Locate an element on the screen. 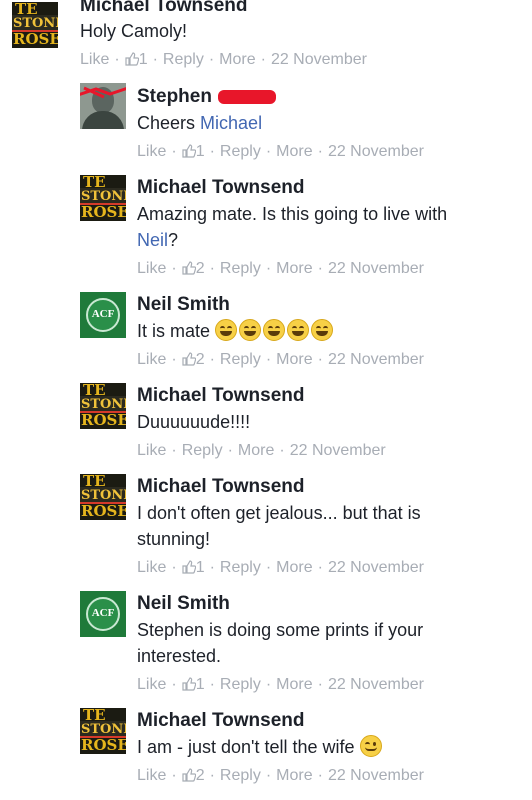 The image size is (532, 800). comment-text: Stephen is doing some prints if your is located at coordinates (280, 630).